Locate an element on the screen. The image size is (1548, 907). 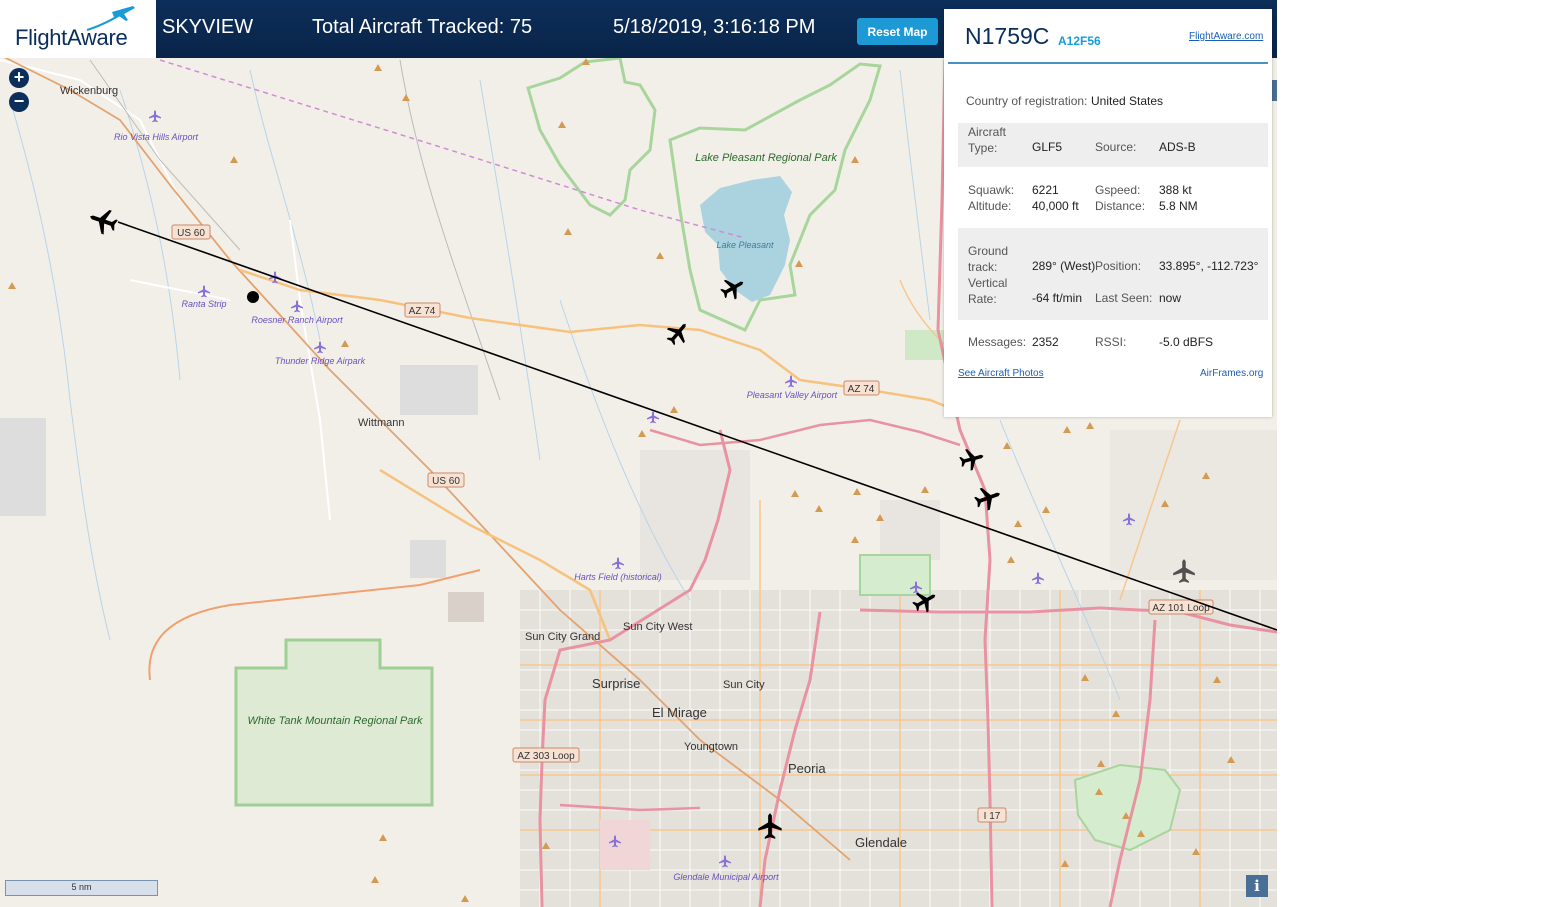
vertical-rate-value: -64 ft/min is located at coordinates (1057, 298).